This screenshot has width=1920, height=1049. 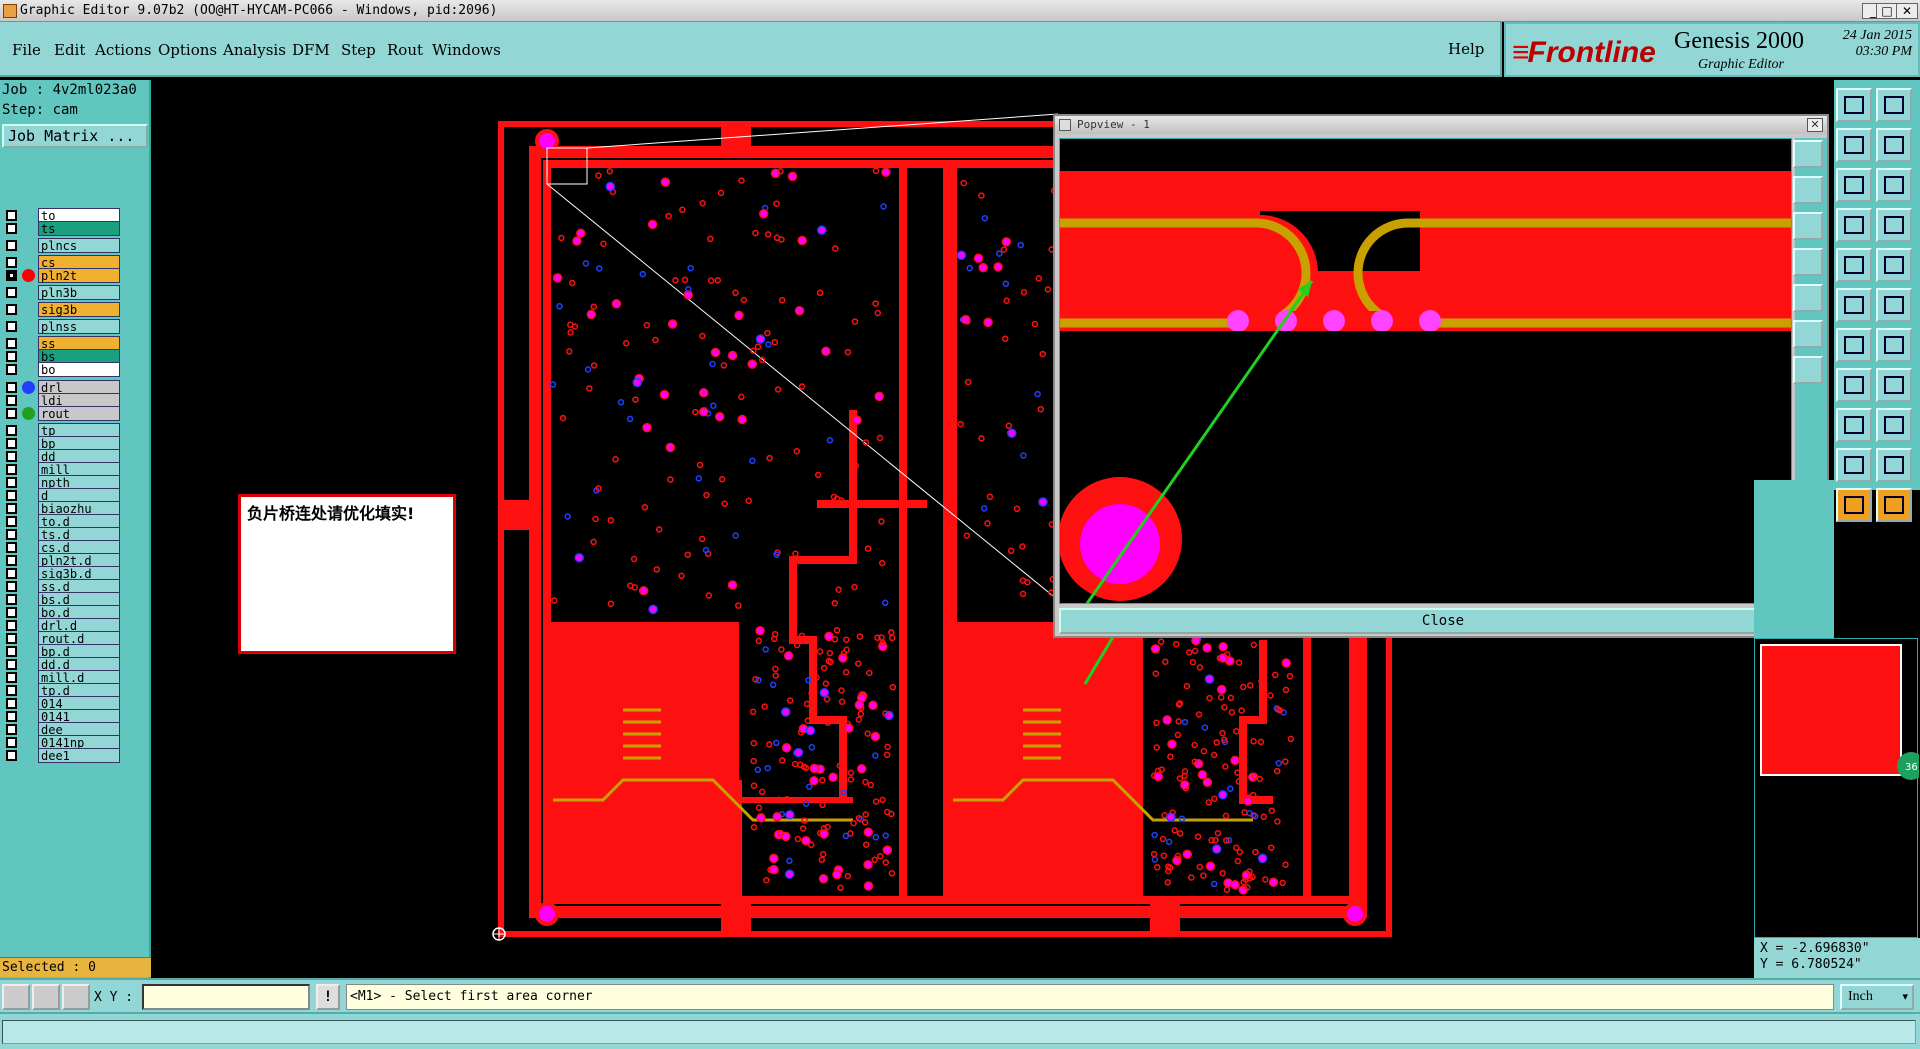 What do you see at coordinates (1894, 345) in the screenshot?
I see `add-pad-icon` at bounding box center [1894, 345].